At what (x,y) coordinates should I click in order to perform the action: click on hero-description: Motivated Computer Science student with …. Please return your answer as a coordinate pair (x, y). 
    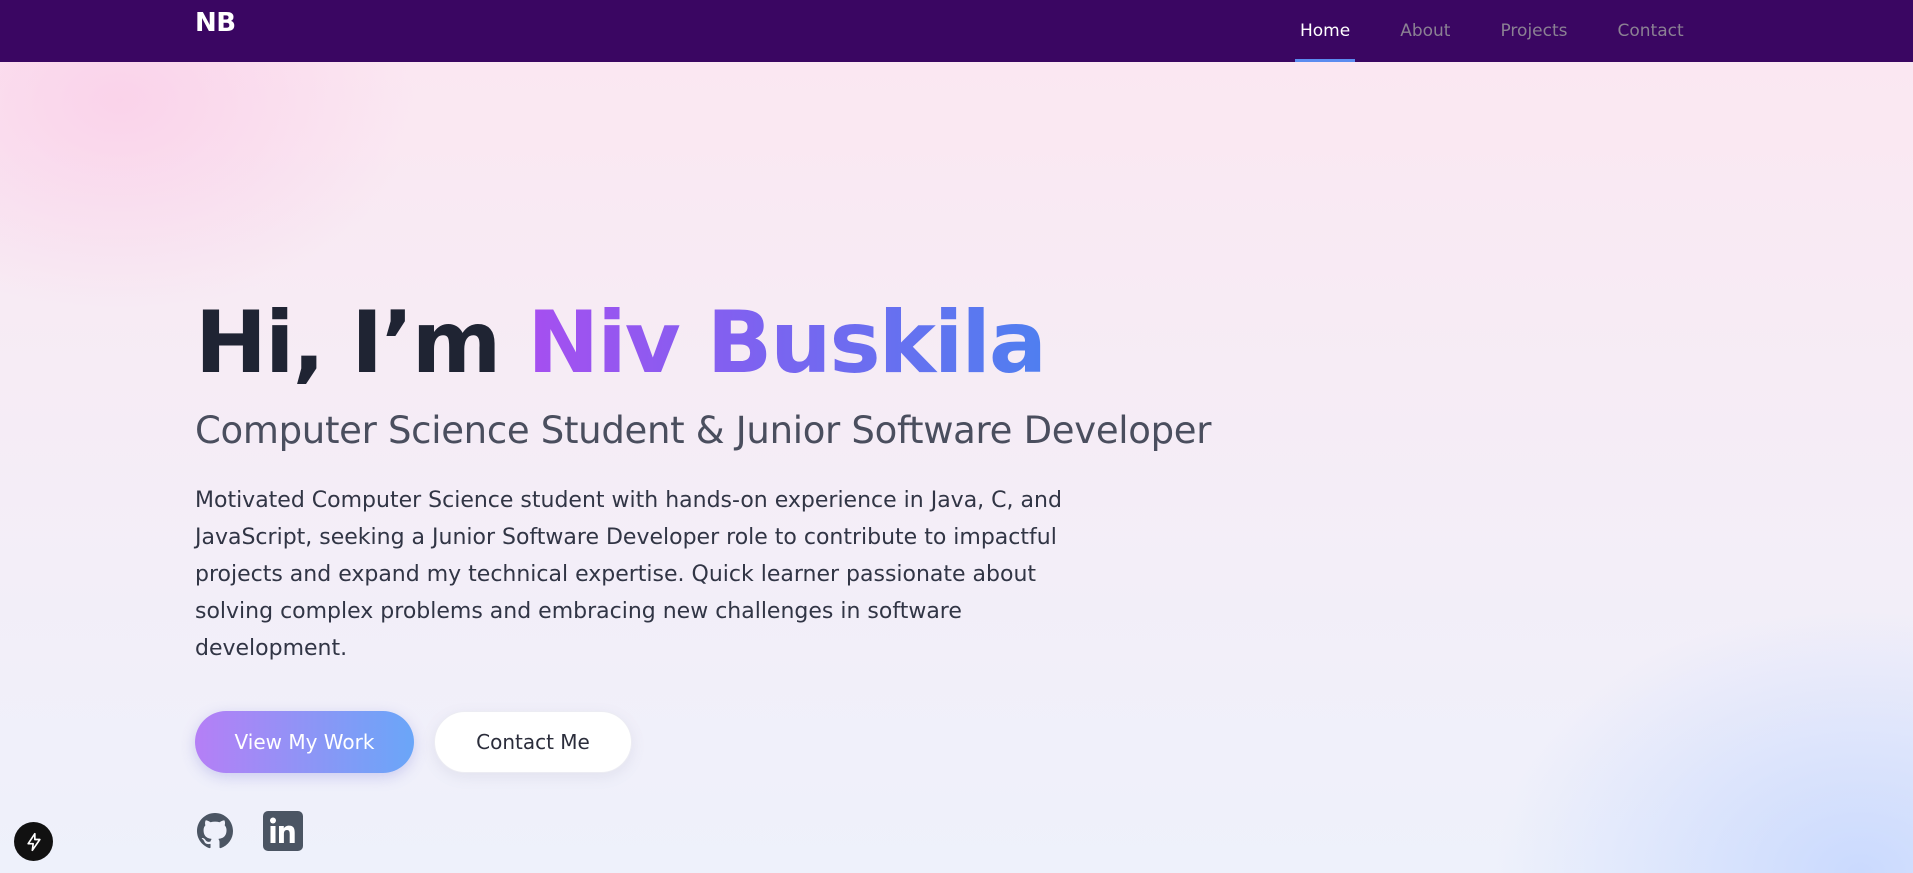
    Looking at the image, I should click on (628, 574).